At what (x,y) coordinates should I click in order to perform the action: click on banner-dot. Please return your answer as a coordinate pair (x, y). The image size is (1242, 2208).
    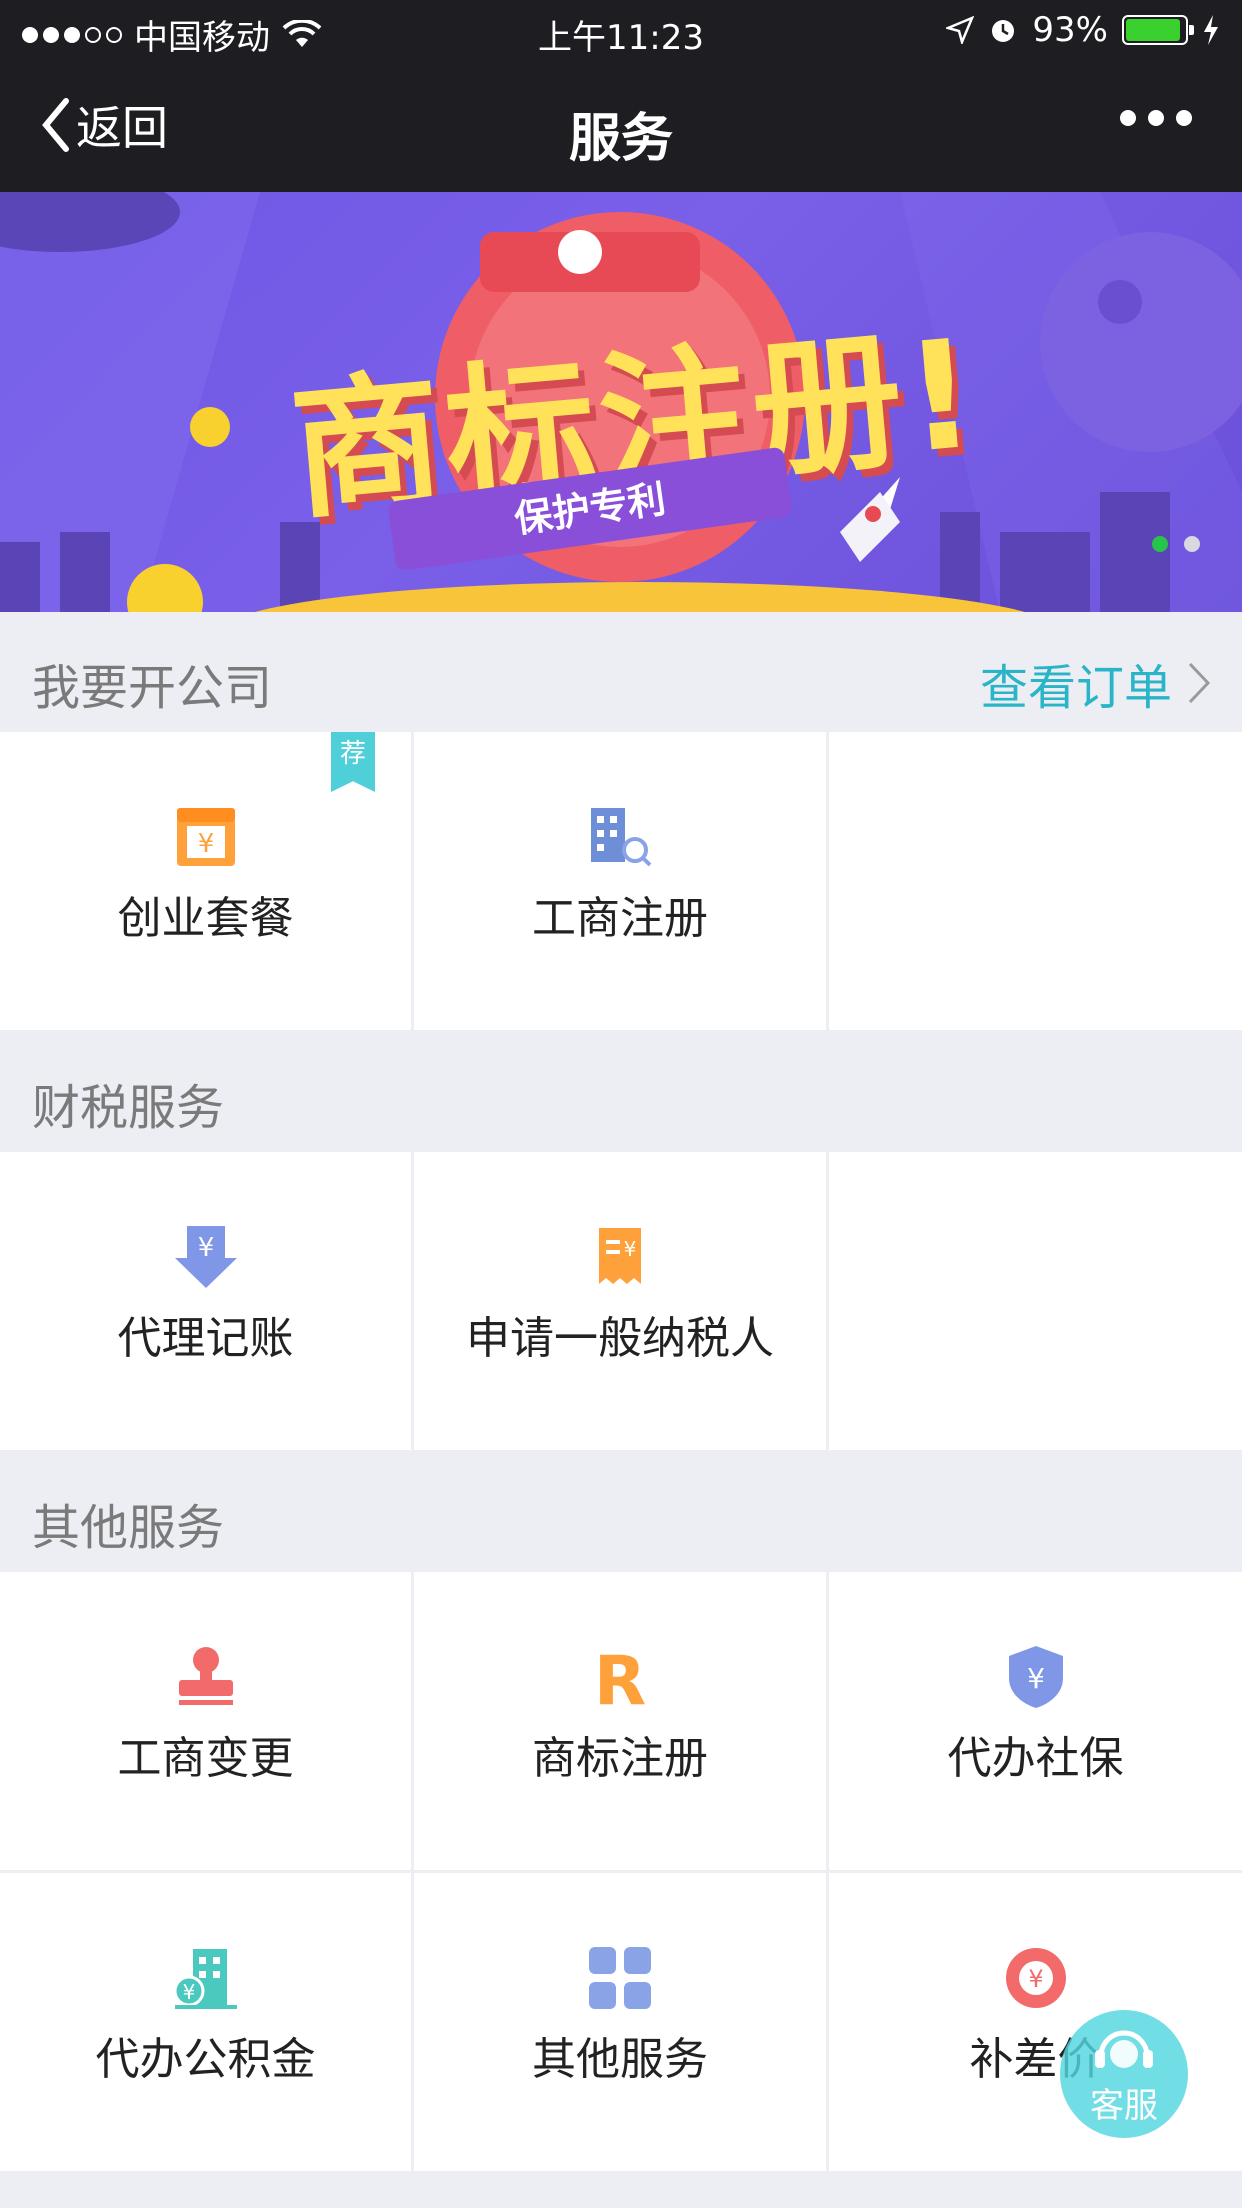
    Looking at the image, I should click on (1192, 544).